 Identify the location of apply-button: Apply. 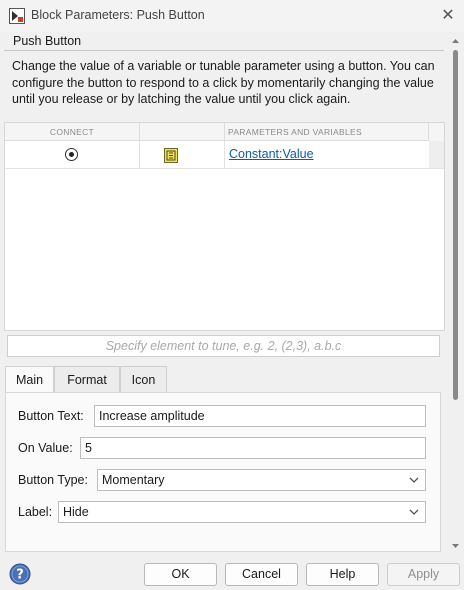
(423, 574).